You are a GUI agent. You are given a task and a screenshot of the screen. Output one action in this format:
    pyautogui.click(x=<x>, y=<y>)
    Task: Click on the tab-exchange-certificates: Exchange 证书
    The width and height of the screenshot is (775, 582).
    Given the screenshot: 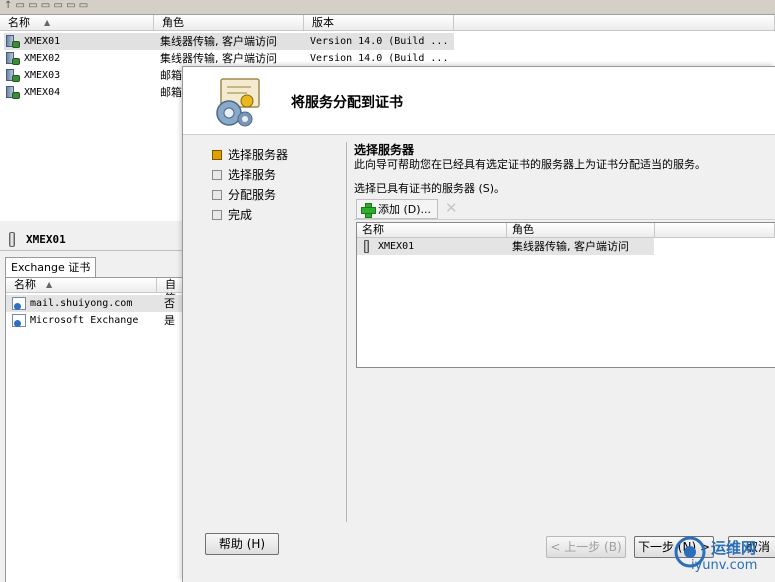 What is the action you would take?
    pyautogui.click(x=51, y=267)
    